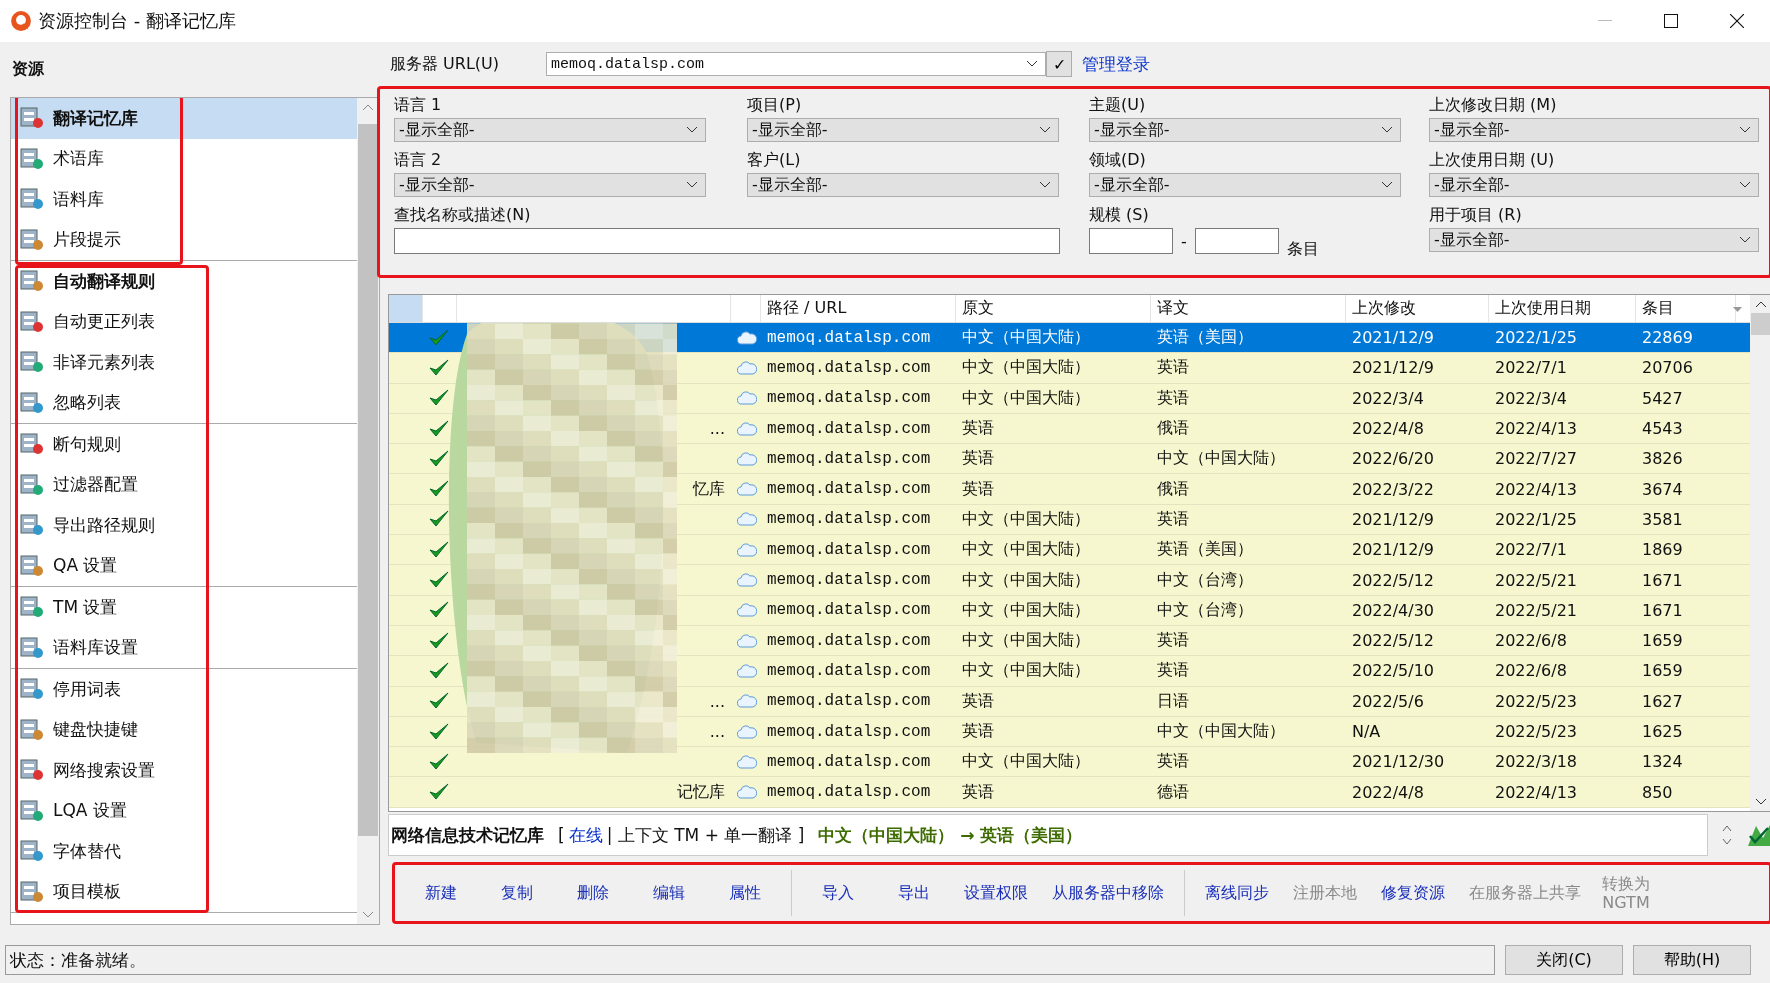 The image size is (1770, 983). Describe the element at coordinates (184, 607) in the screenshot. I see `sidebar-item: TM 设置` at that location.